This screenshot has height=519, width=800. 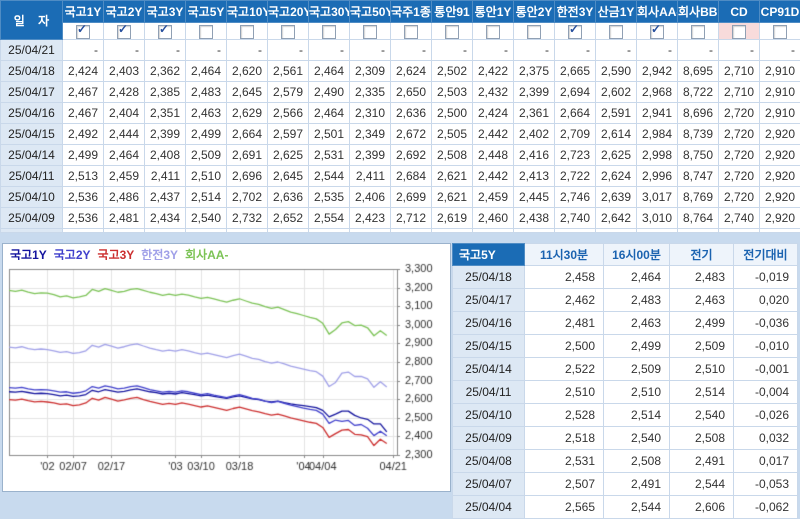 I want to click on series-checkbox-산금1Y, so click(x=616, y=32).